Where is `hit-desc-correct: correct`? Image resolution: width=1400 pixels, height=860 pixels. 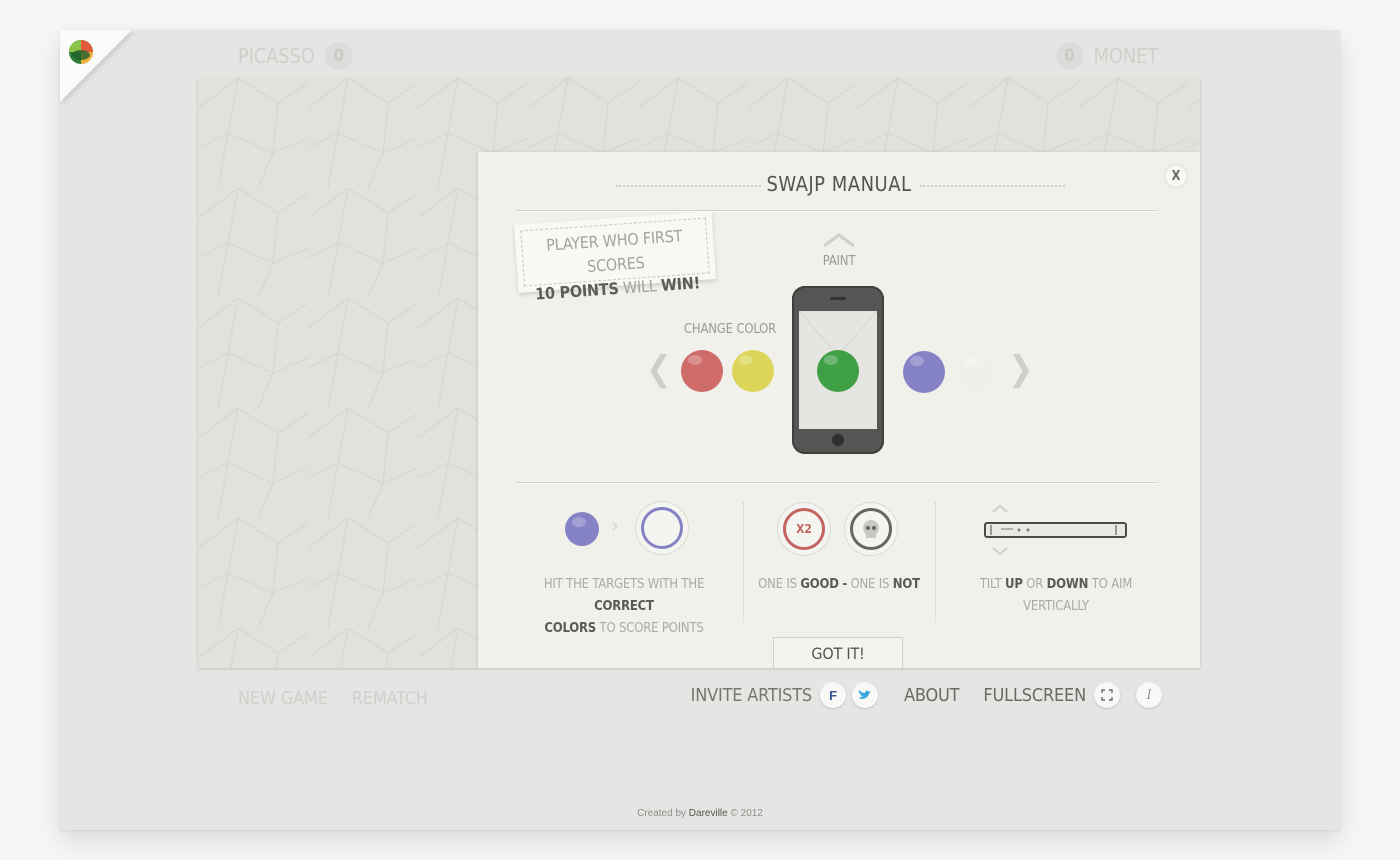
hit-desc-correct: correct is located at coordinates (624, 606).